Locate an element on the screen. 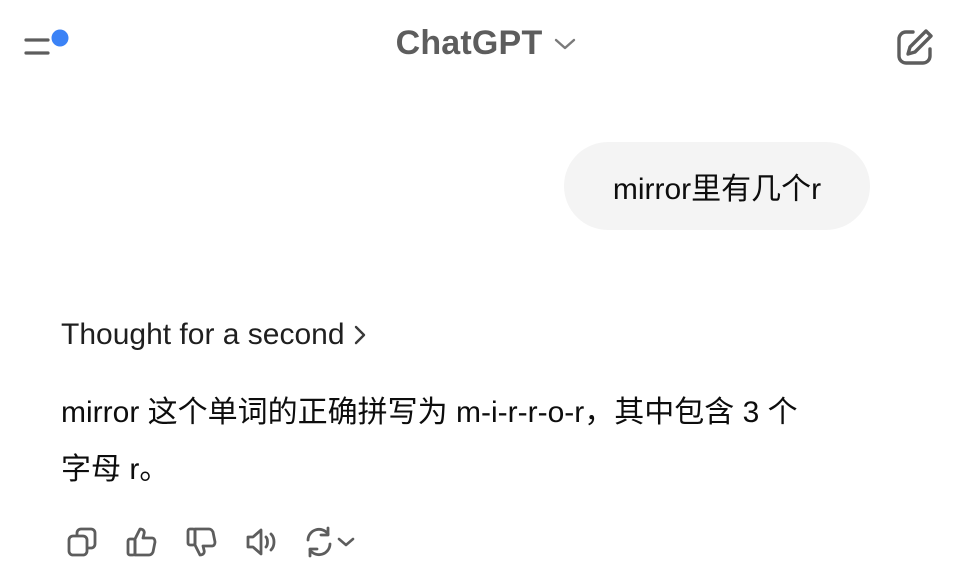  copy-button is located at coordinates (82, 542).